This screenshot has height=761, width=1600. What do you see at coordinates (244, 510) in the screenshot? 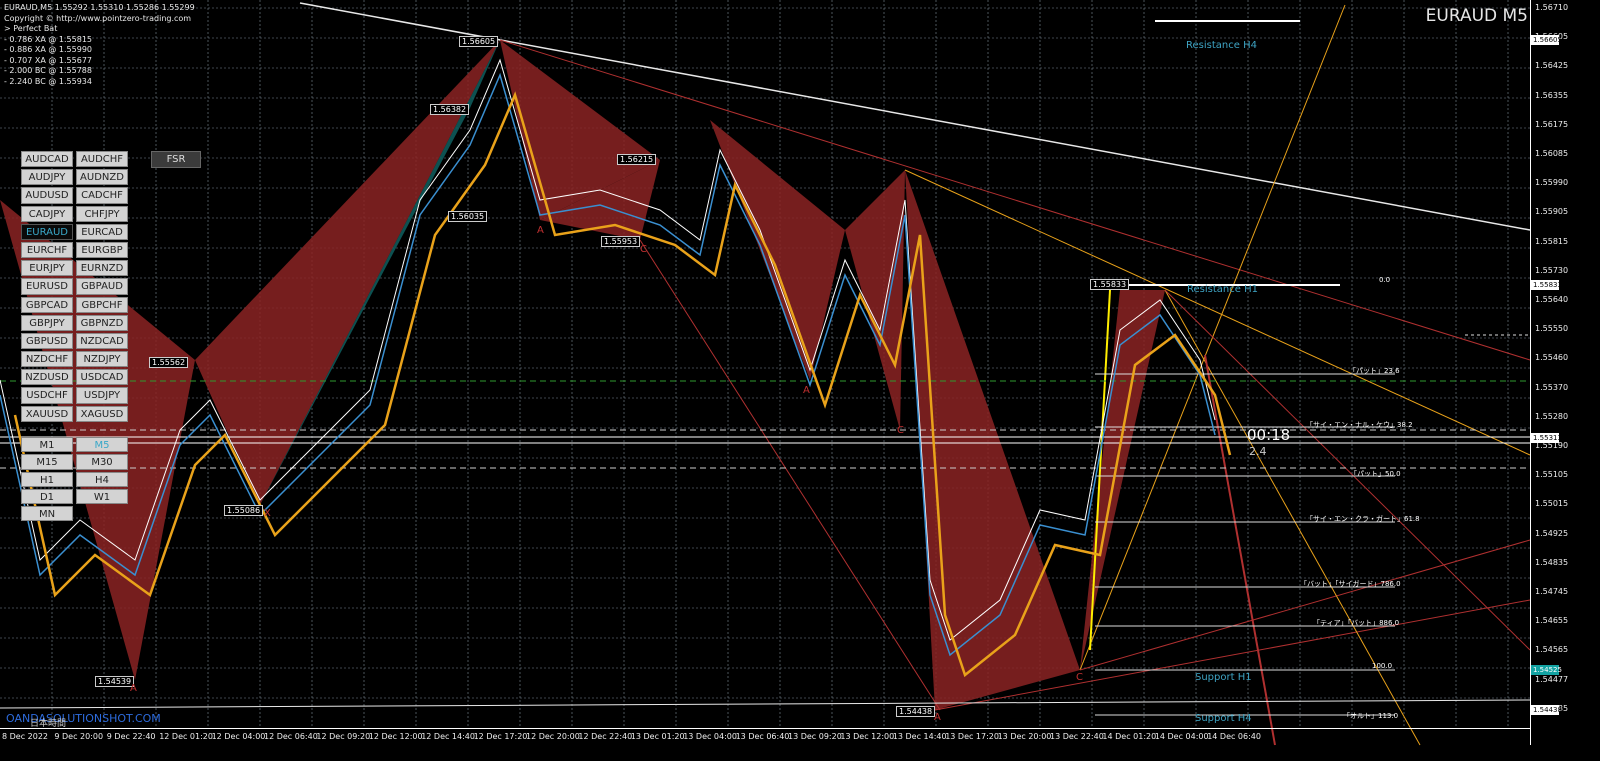
I see `pivot-price-label: 1.55086` at bounding box center [244, 510].